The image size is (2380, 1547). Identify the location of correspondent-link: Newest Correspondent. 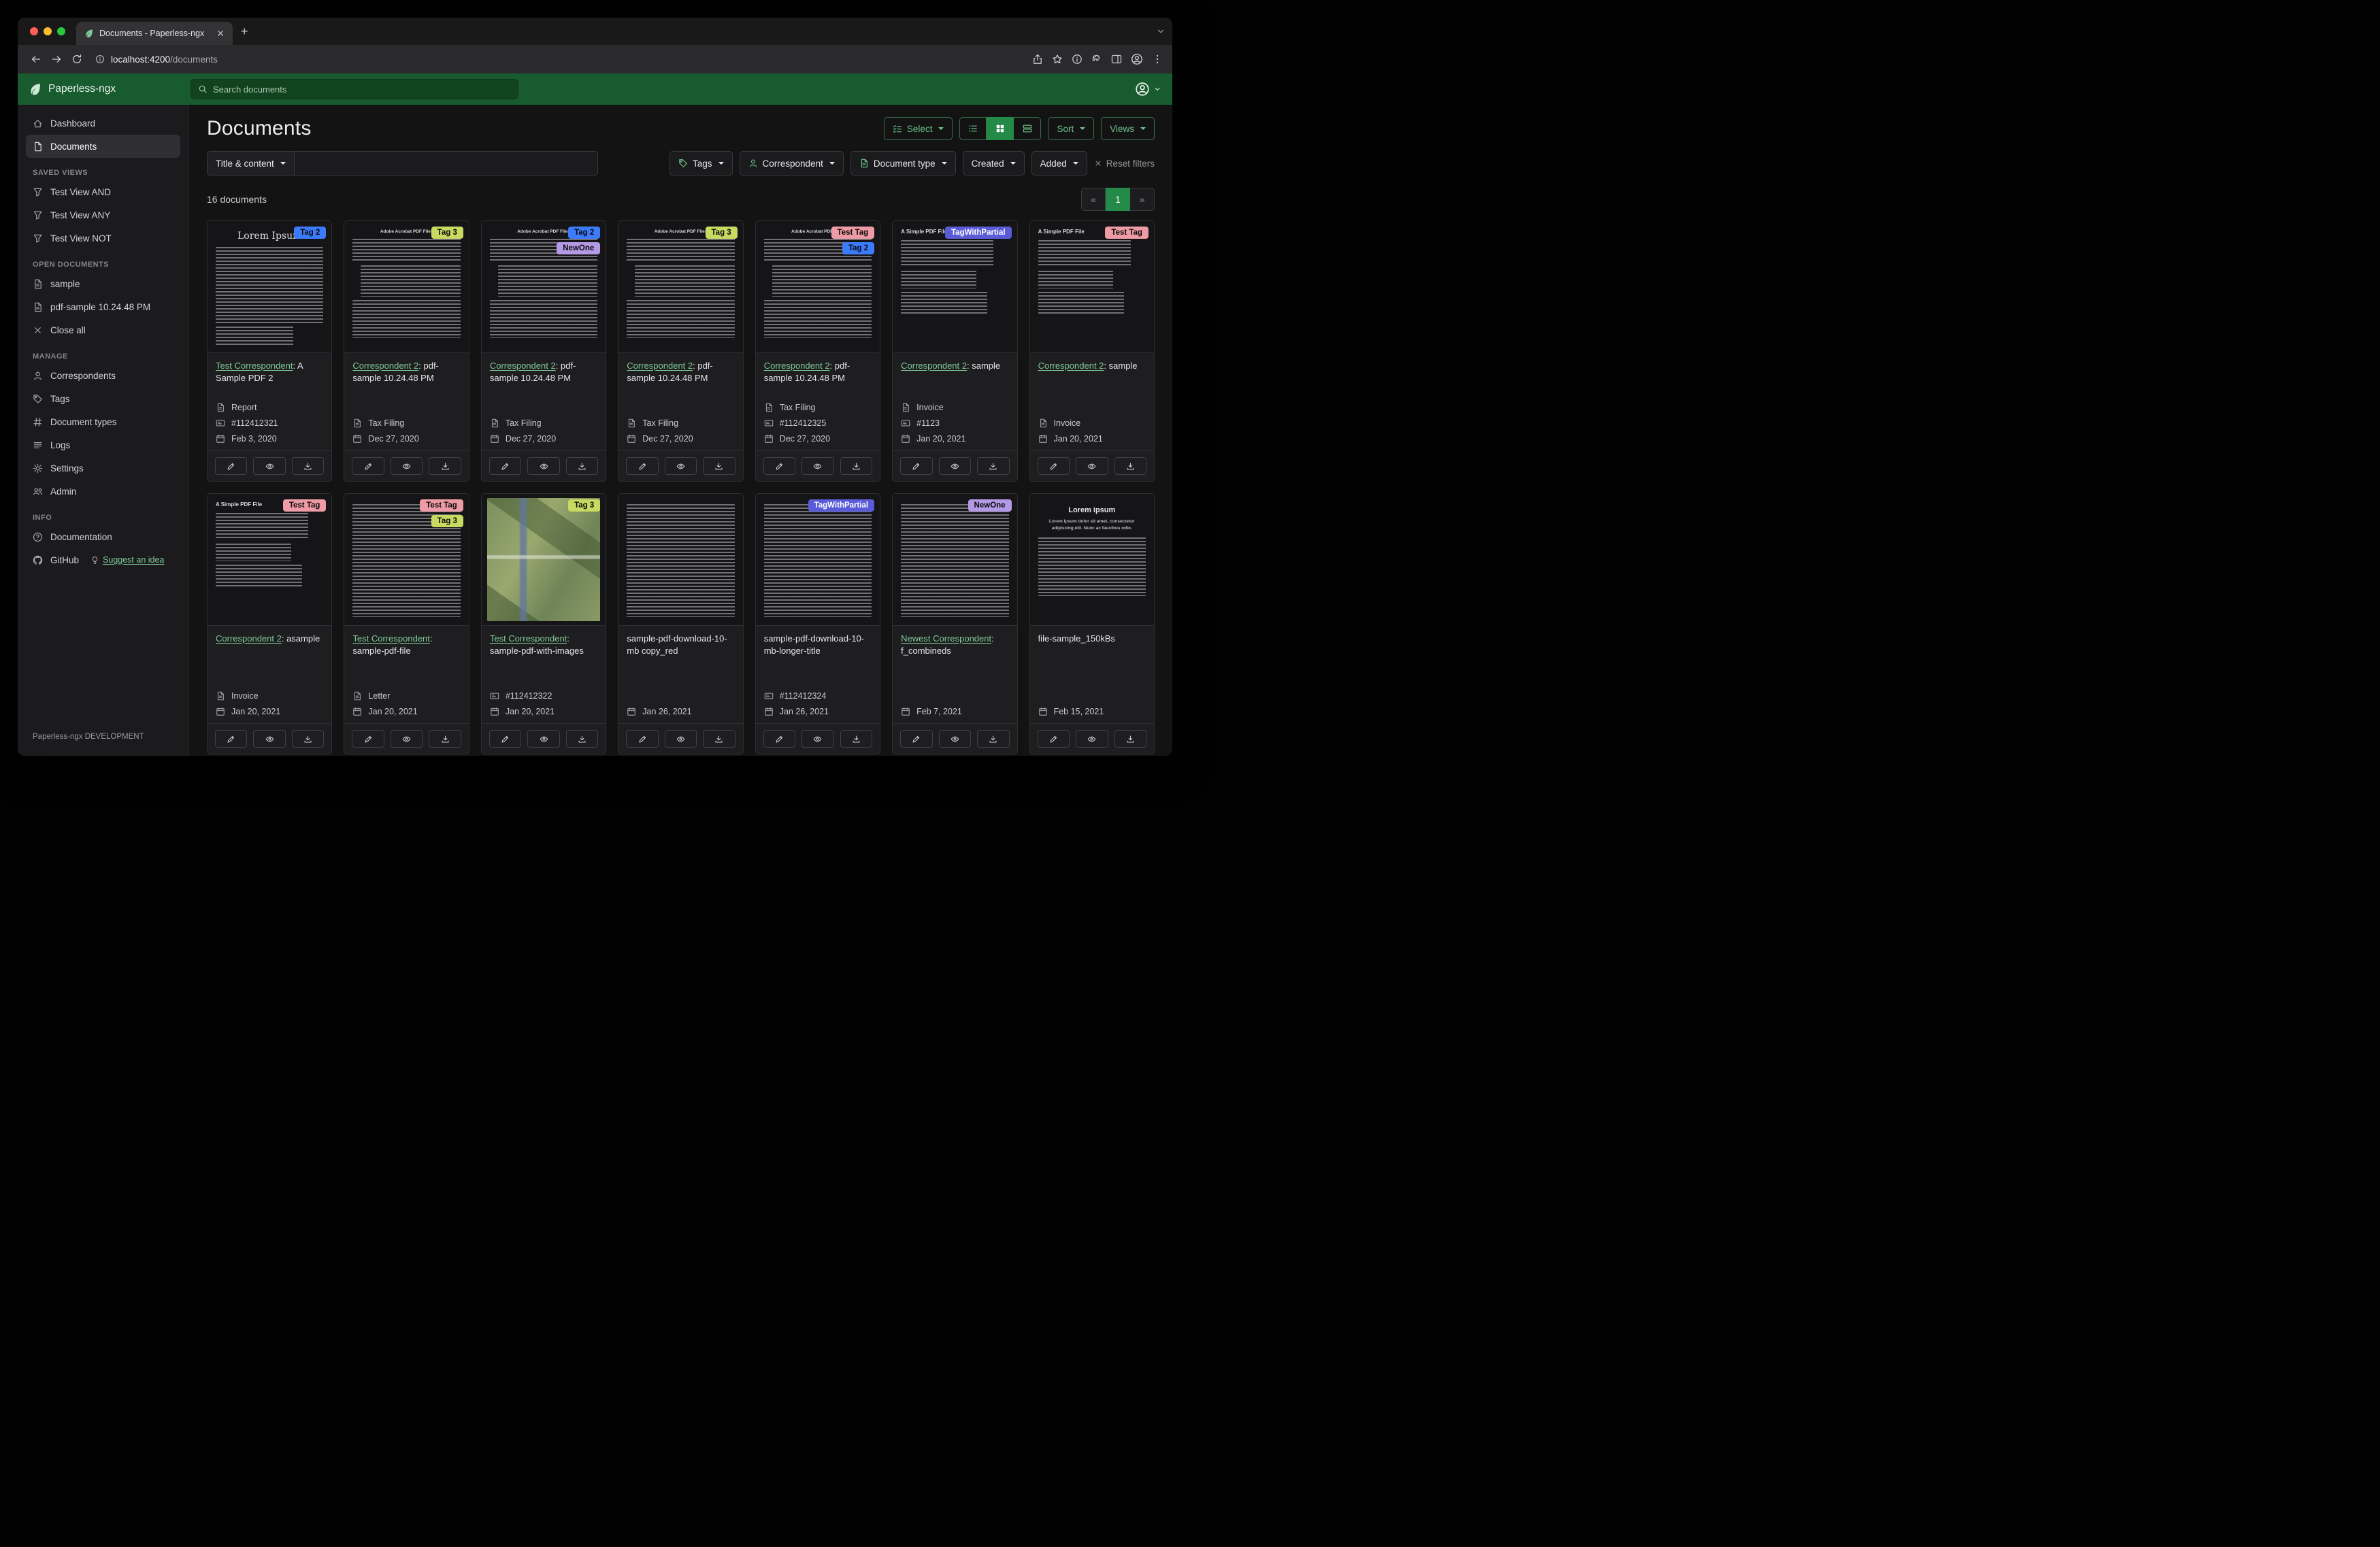
(946, 639).